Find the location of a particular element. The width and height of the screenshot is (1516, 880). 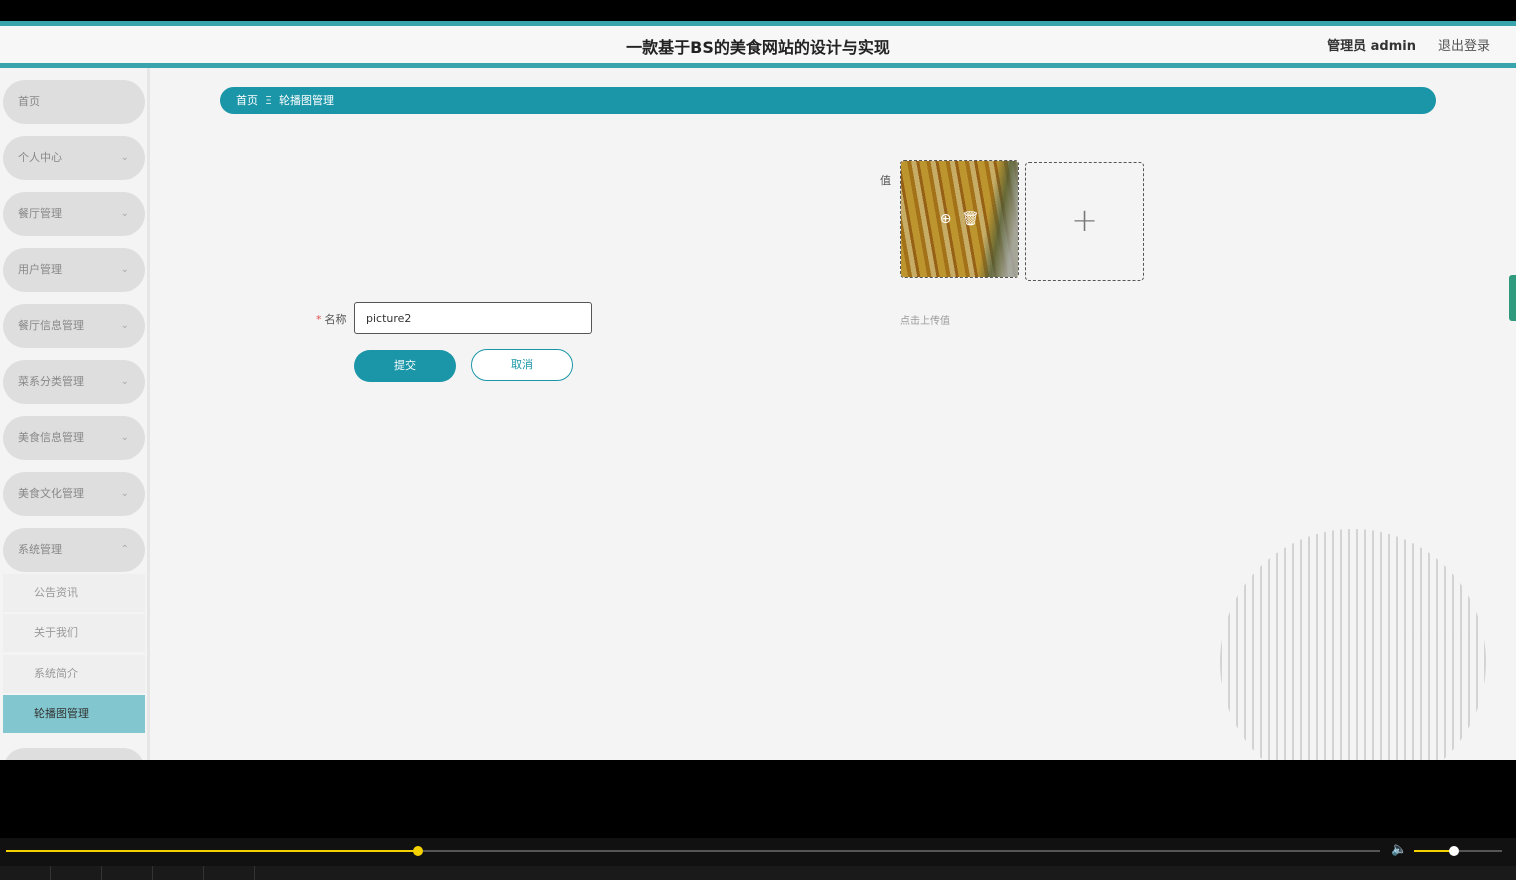

sidebar-item-label: 用户管理 is located at coordinates (40, 269).